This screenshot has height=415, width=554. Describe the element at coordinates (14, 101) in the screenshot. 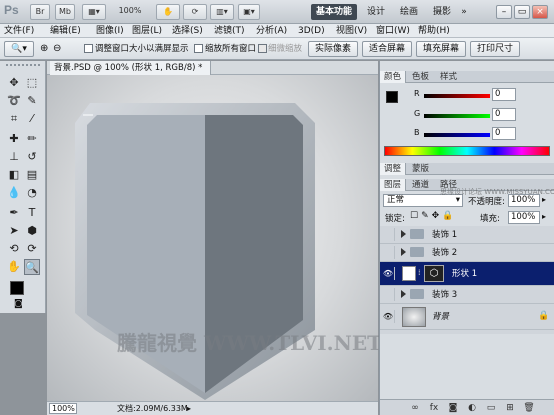

I see `lasso-tool-icon: ➰` at that location.